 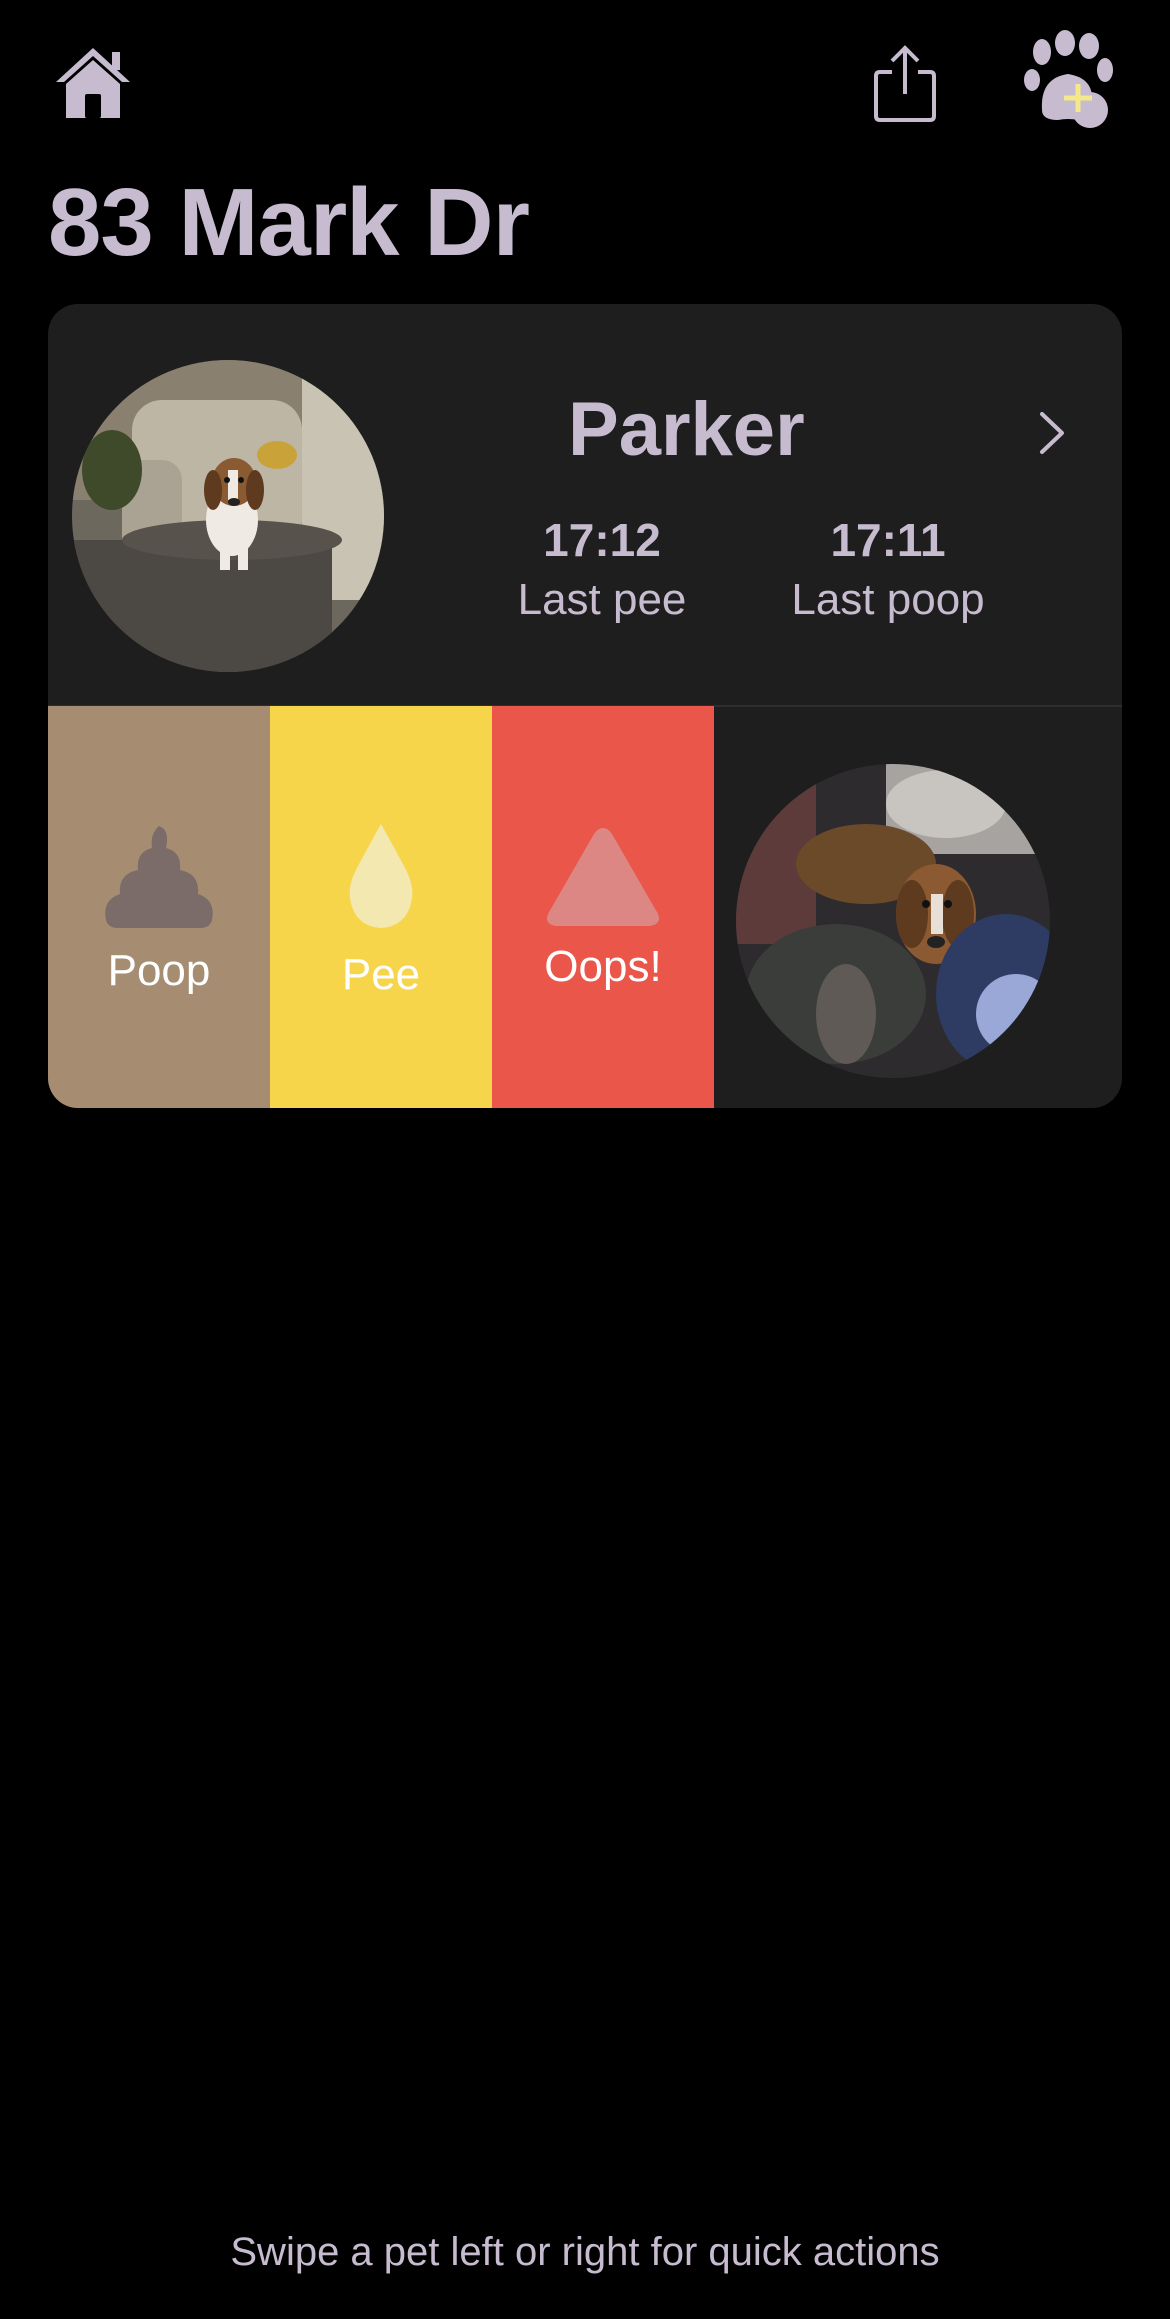 What do you see at coordinates (381, 974) in the screenshot?
I see `pee-label: Pee` at bounding box center [381, 974].